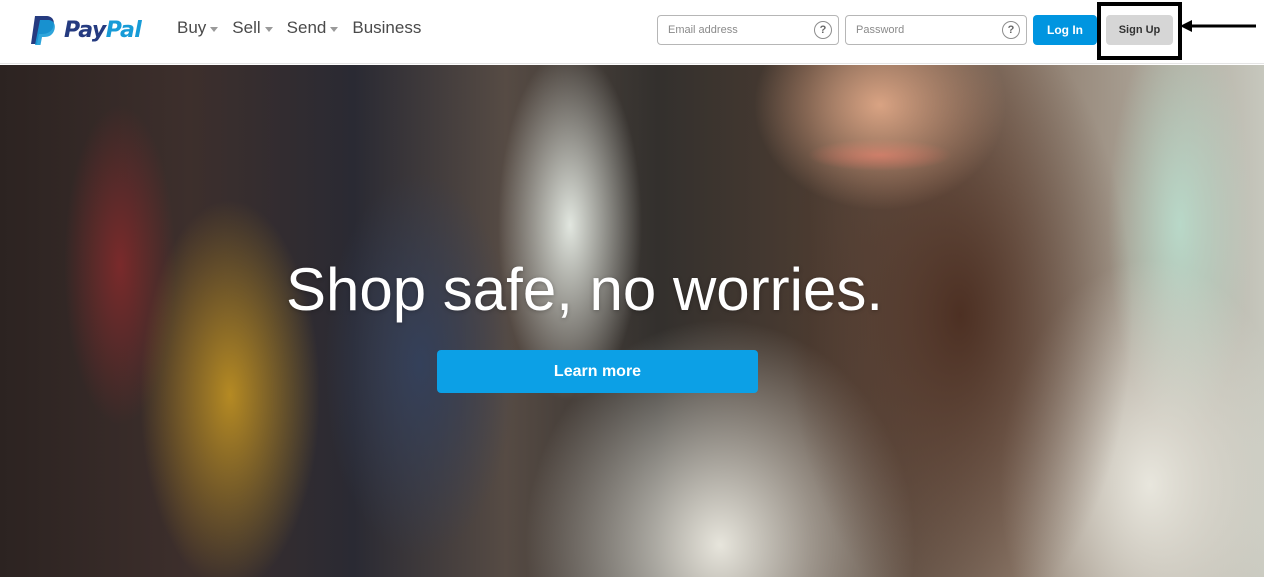 Image resolution: width=1264 pixels, height=577 pixels. I want to click on sign-up-button: Sign Up, so click(1139, 30).